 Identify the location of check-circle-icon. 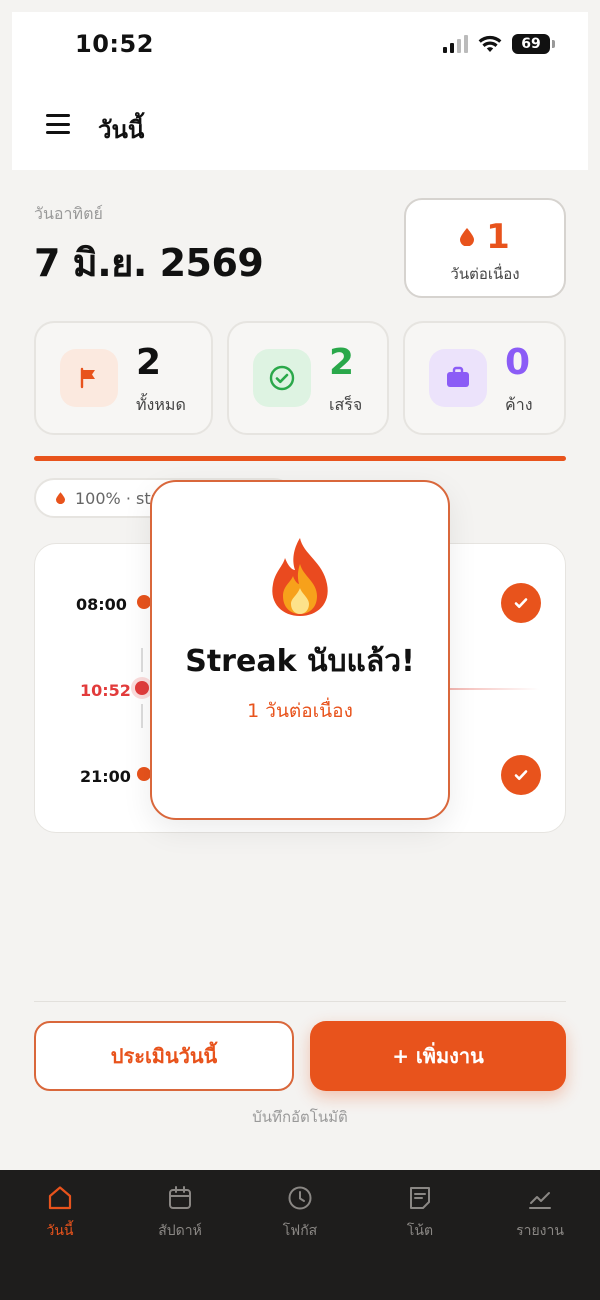
(282, 378).